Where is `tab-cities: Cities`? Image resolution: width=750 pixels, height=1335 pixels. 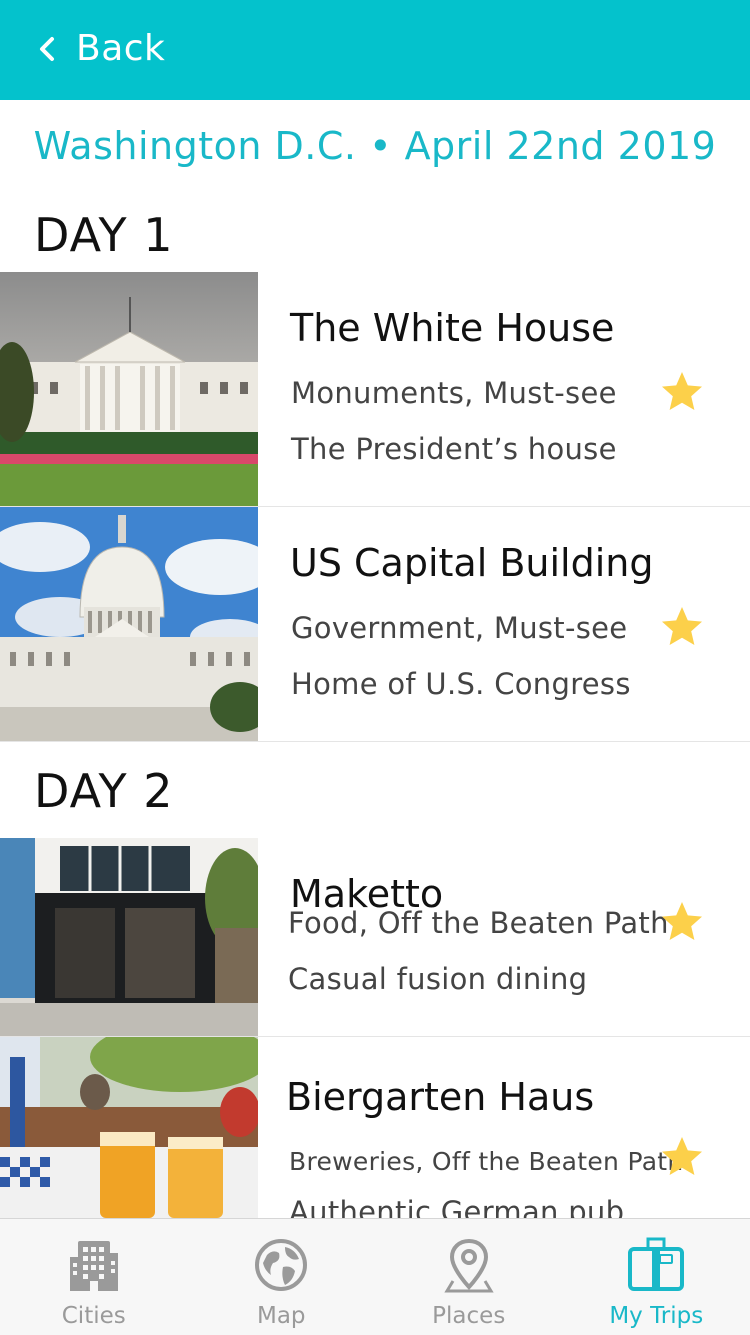
tab-cities: Cities is located at coordinates (94, 1277).